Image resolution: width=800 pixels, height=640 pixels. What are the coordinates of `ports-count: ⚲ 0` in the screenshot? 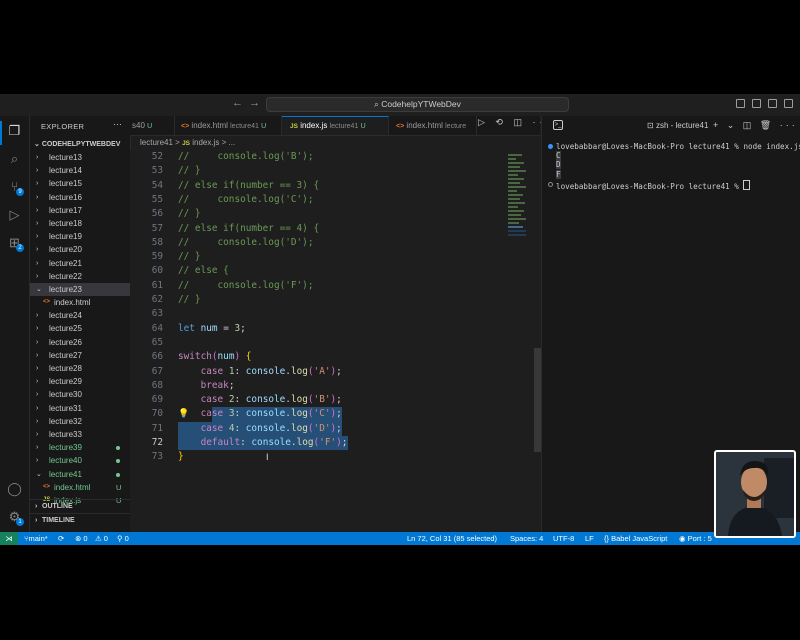 It's located at (123, 538).